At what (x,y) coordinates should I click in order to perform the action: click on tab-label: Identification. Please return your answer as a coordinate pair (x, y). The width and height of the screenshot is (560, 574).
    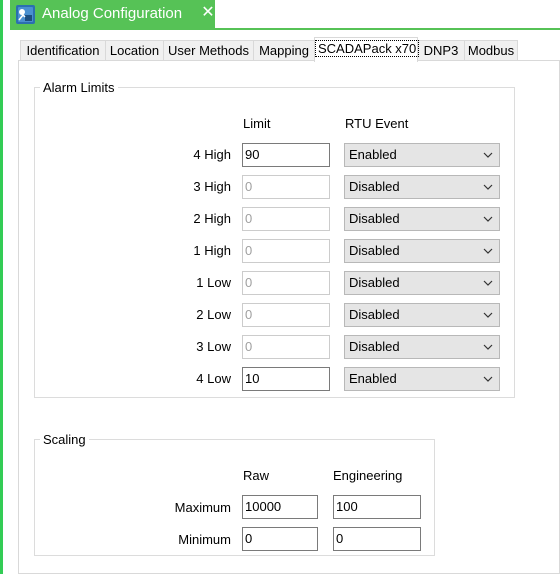
    Looking at the image, I should click on (63, 50).